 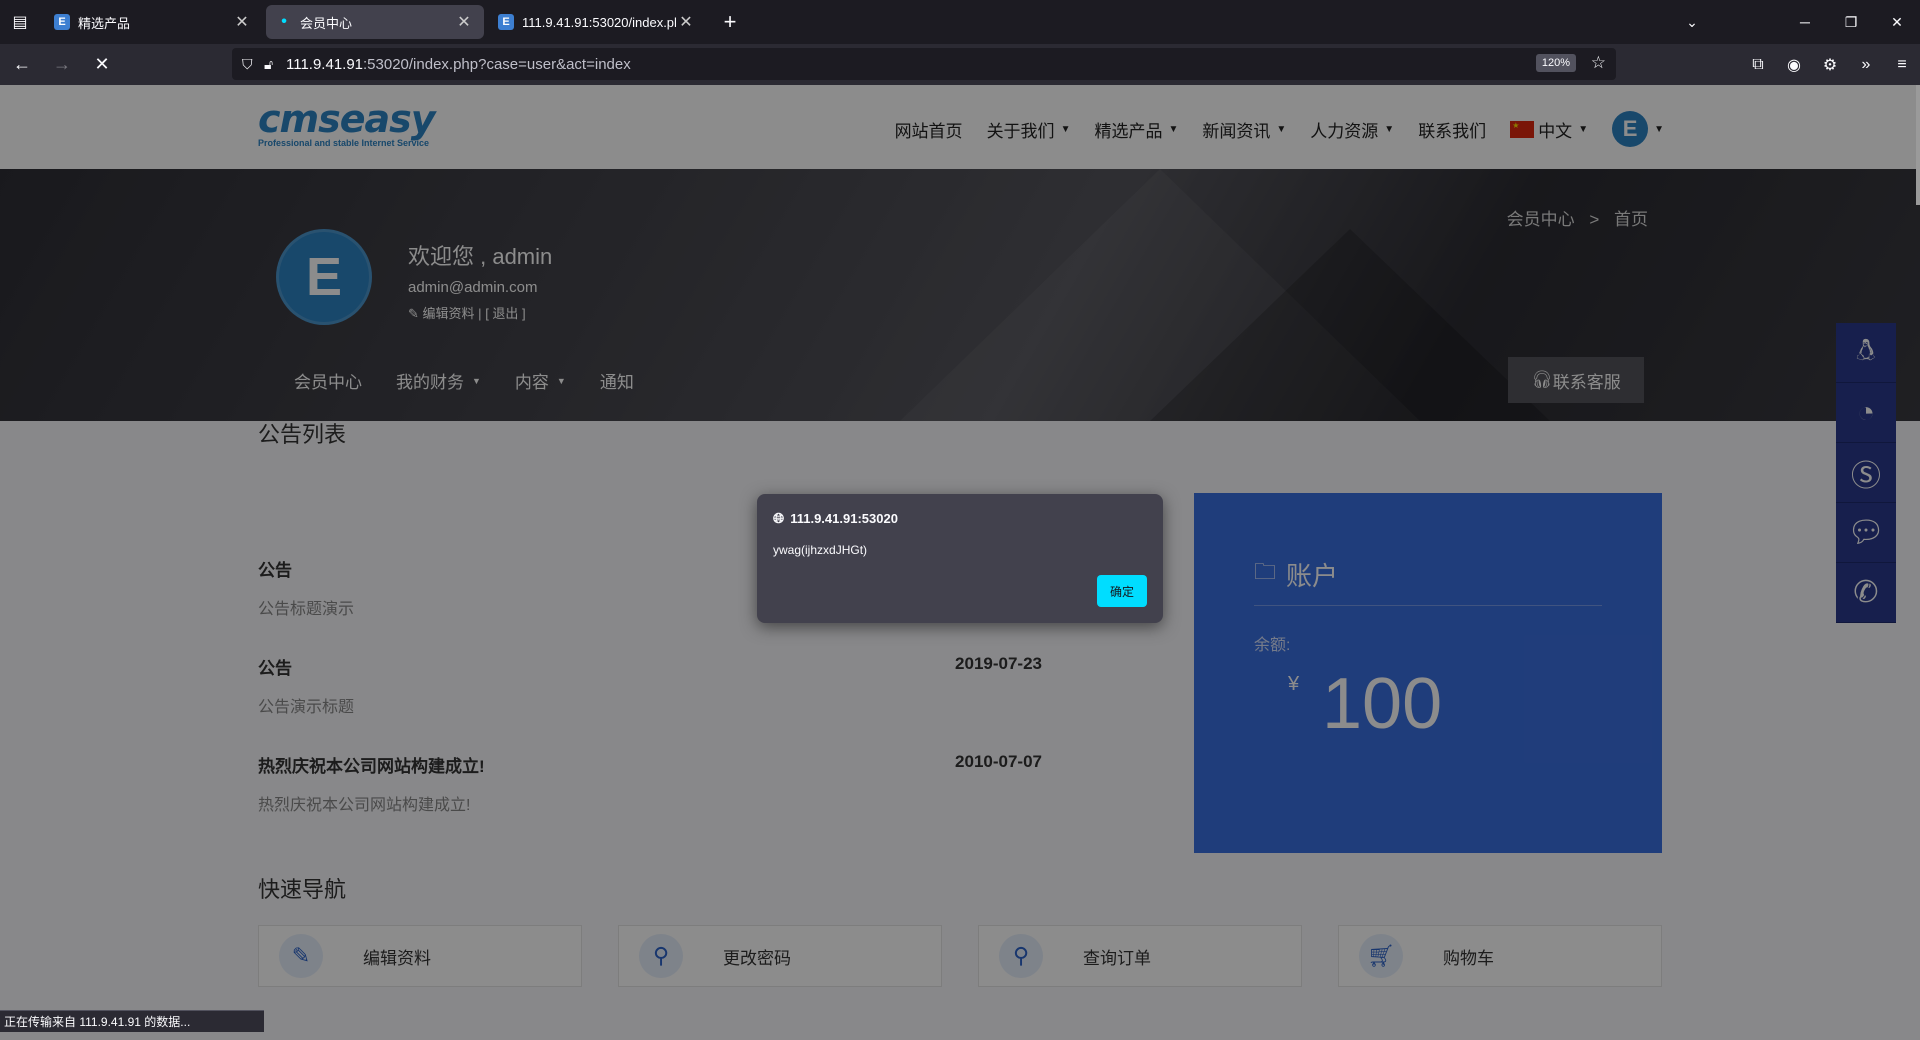 I want to click on new-tab-icon: +, so click(x=730, y=22).